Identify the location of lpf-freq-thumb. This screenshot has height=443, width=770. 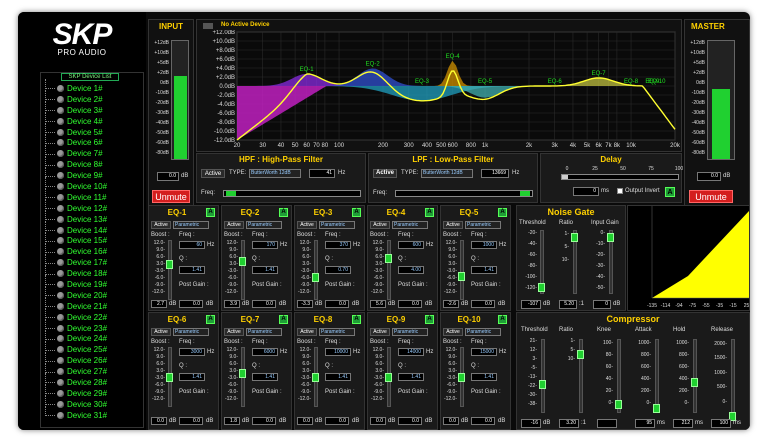
(525, 193).